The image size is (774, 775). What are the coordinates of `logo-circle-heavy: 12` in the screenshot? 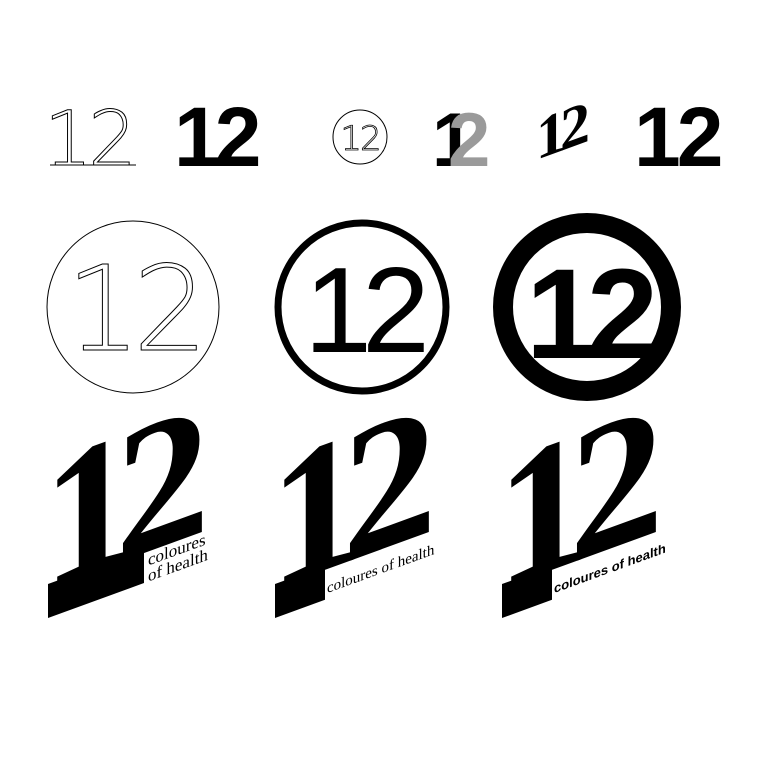 It's located at (587, 307).